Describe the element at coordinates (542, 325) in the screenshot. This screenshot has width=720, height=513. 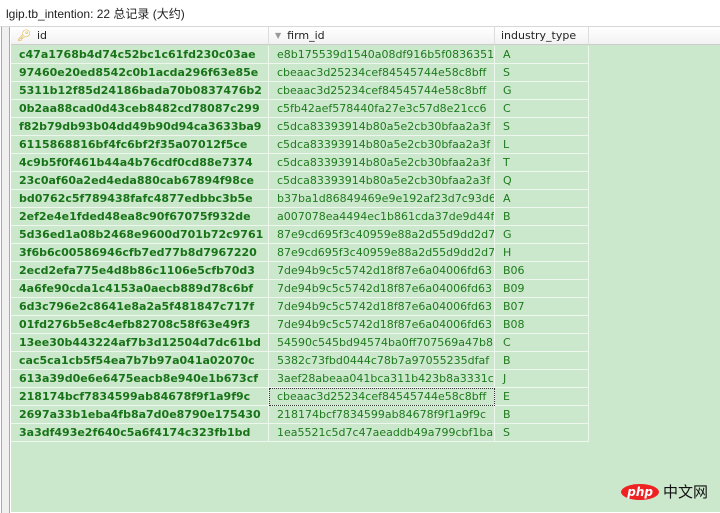
I see `cell-industry-type: B08` at that location.